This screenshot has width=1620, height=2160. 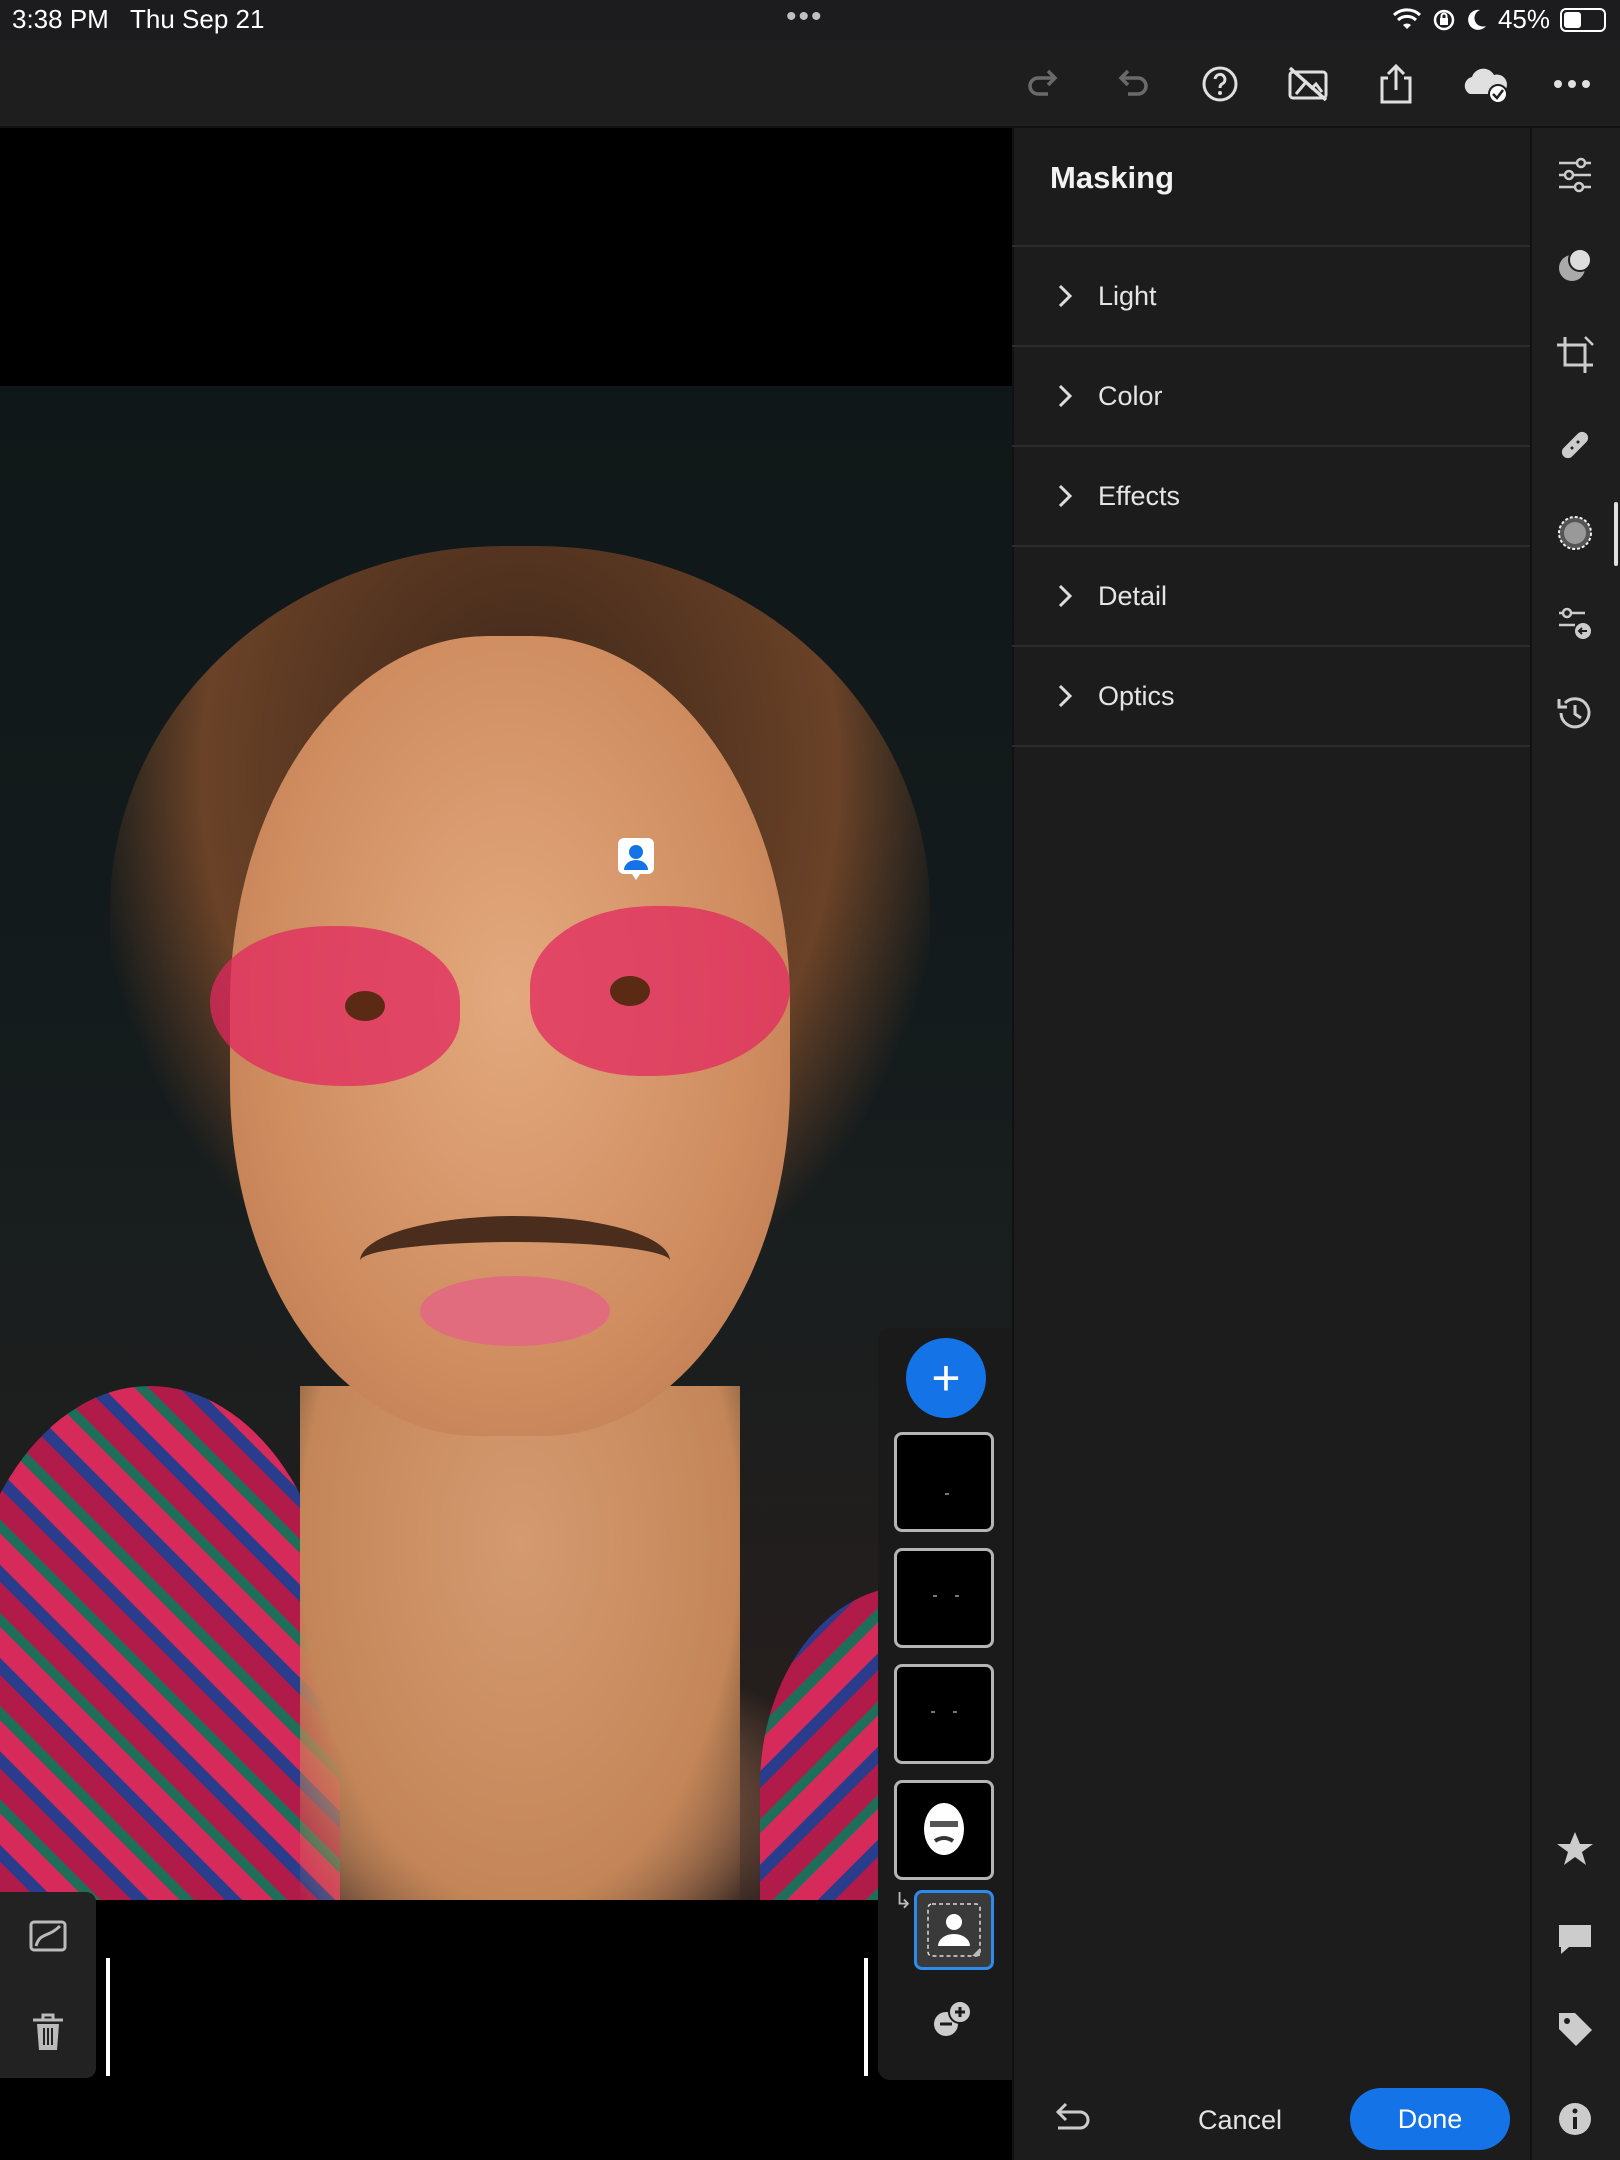 What do you see at coordinates (60, 19) in the screenshot?
I see `status-time: 3:38 PM` at bounding box center [60, 19].